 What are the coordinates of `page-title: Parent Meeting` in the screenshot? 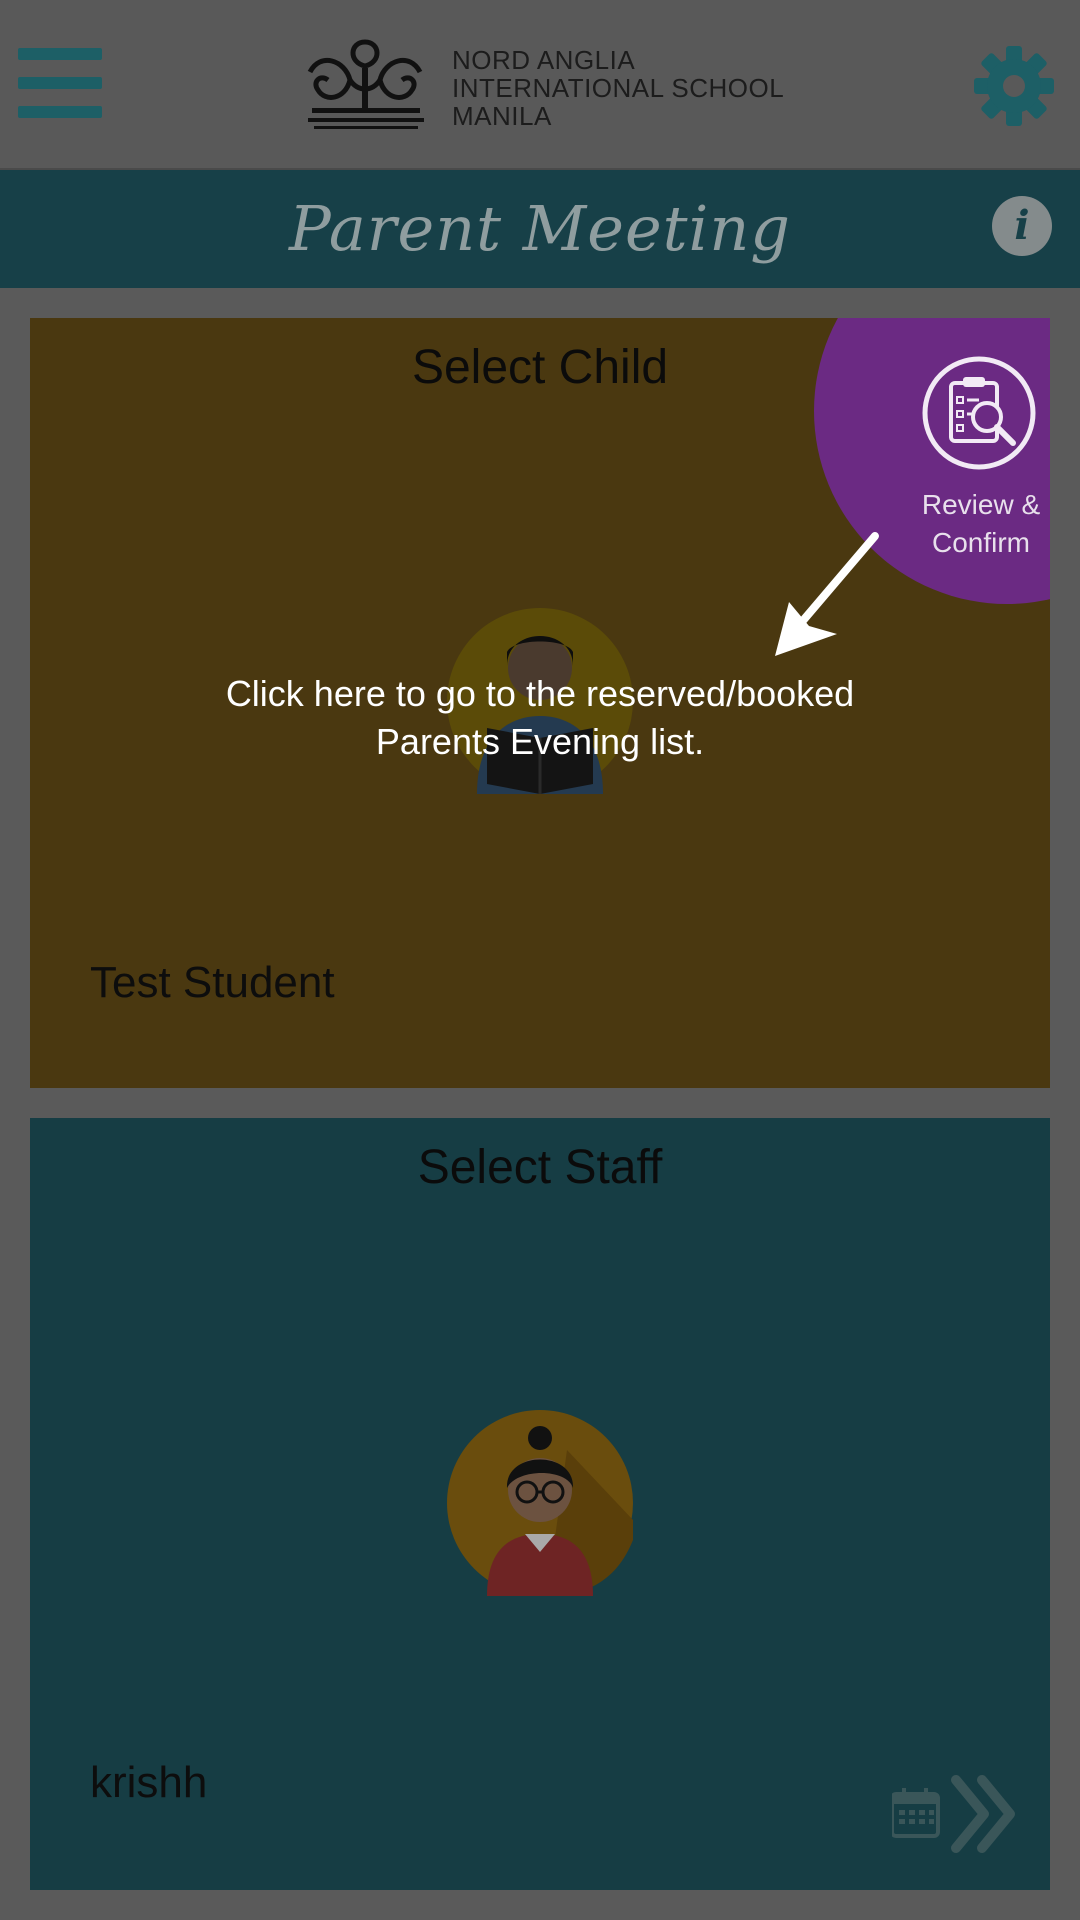 It's located at (539, 228).